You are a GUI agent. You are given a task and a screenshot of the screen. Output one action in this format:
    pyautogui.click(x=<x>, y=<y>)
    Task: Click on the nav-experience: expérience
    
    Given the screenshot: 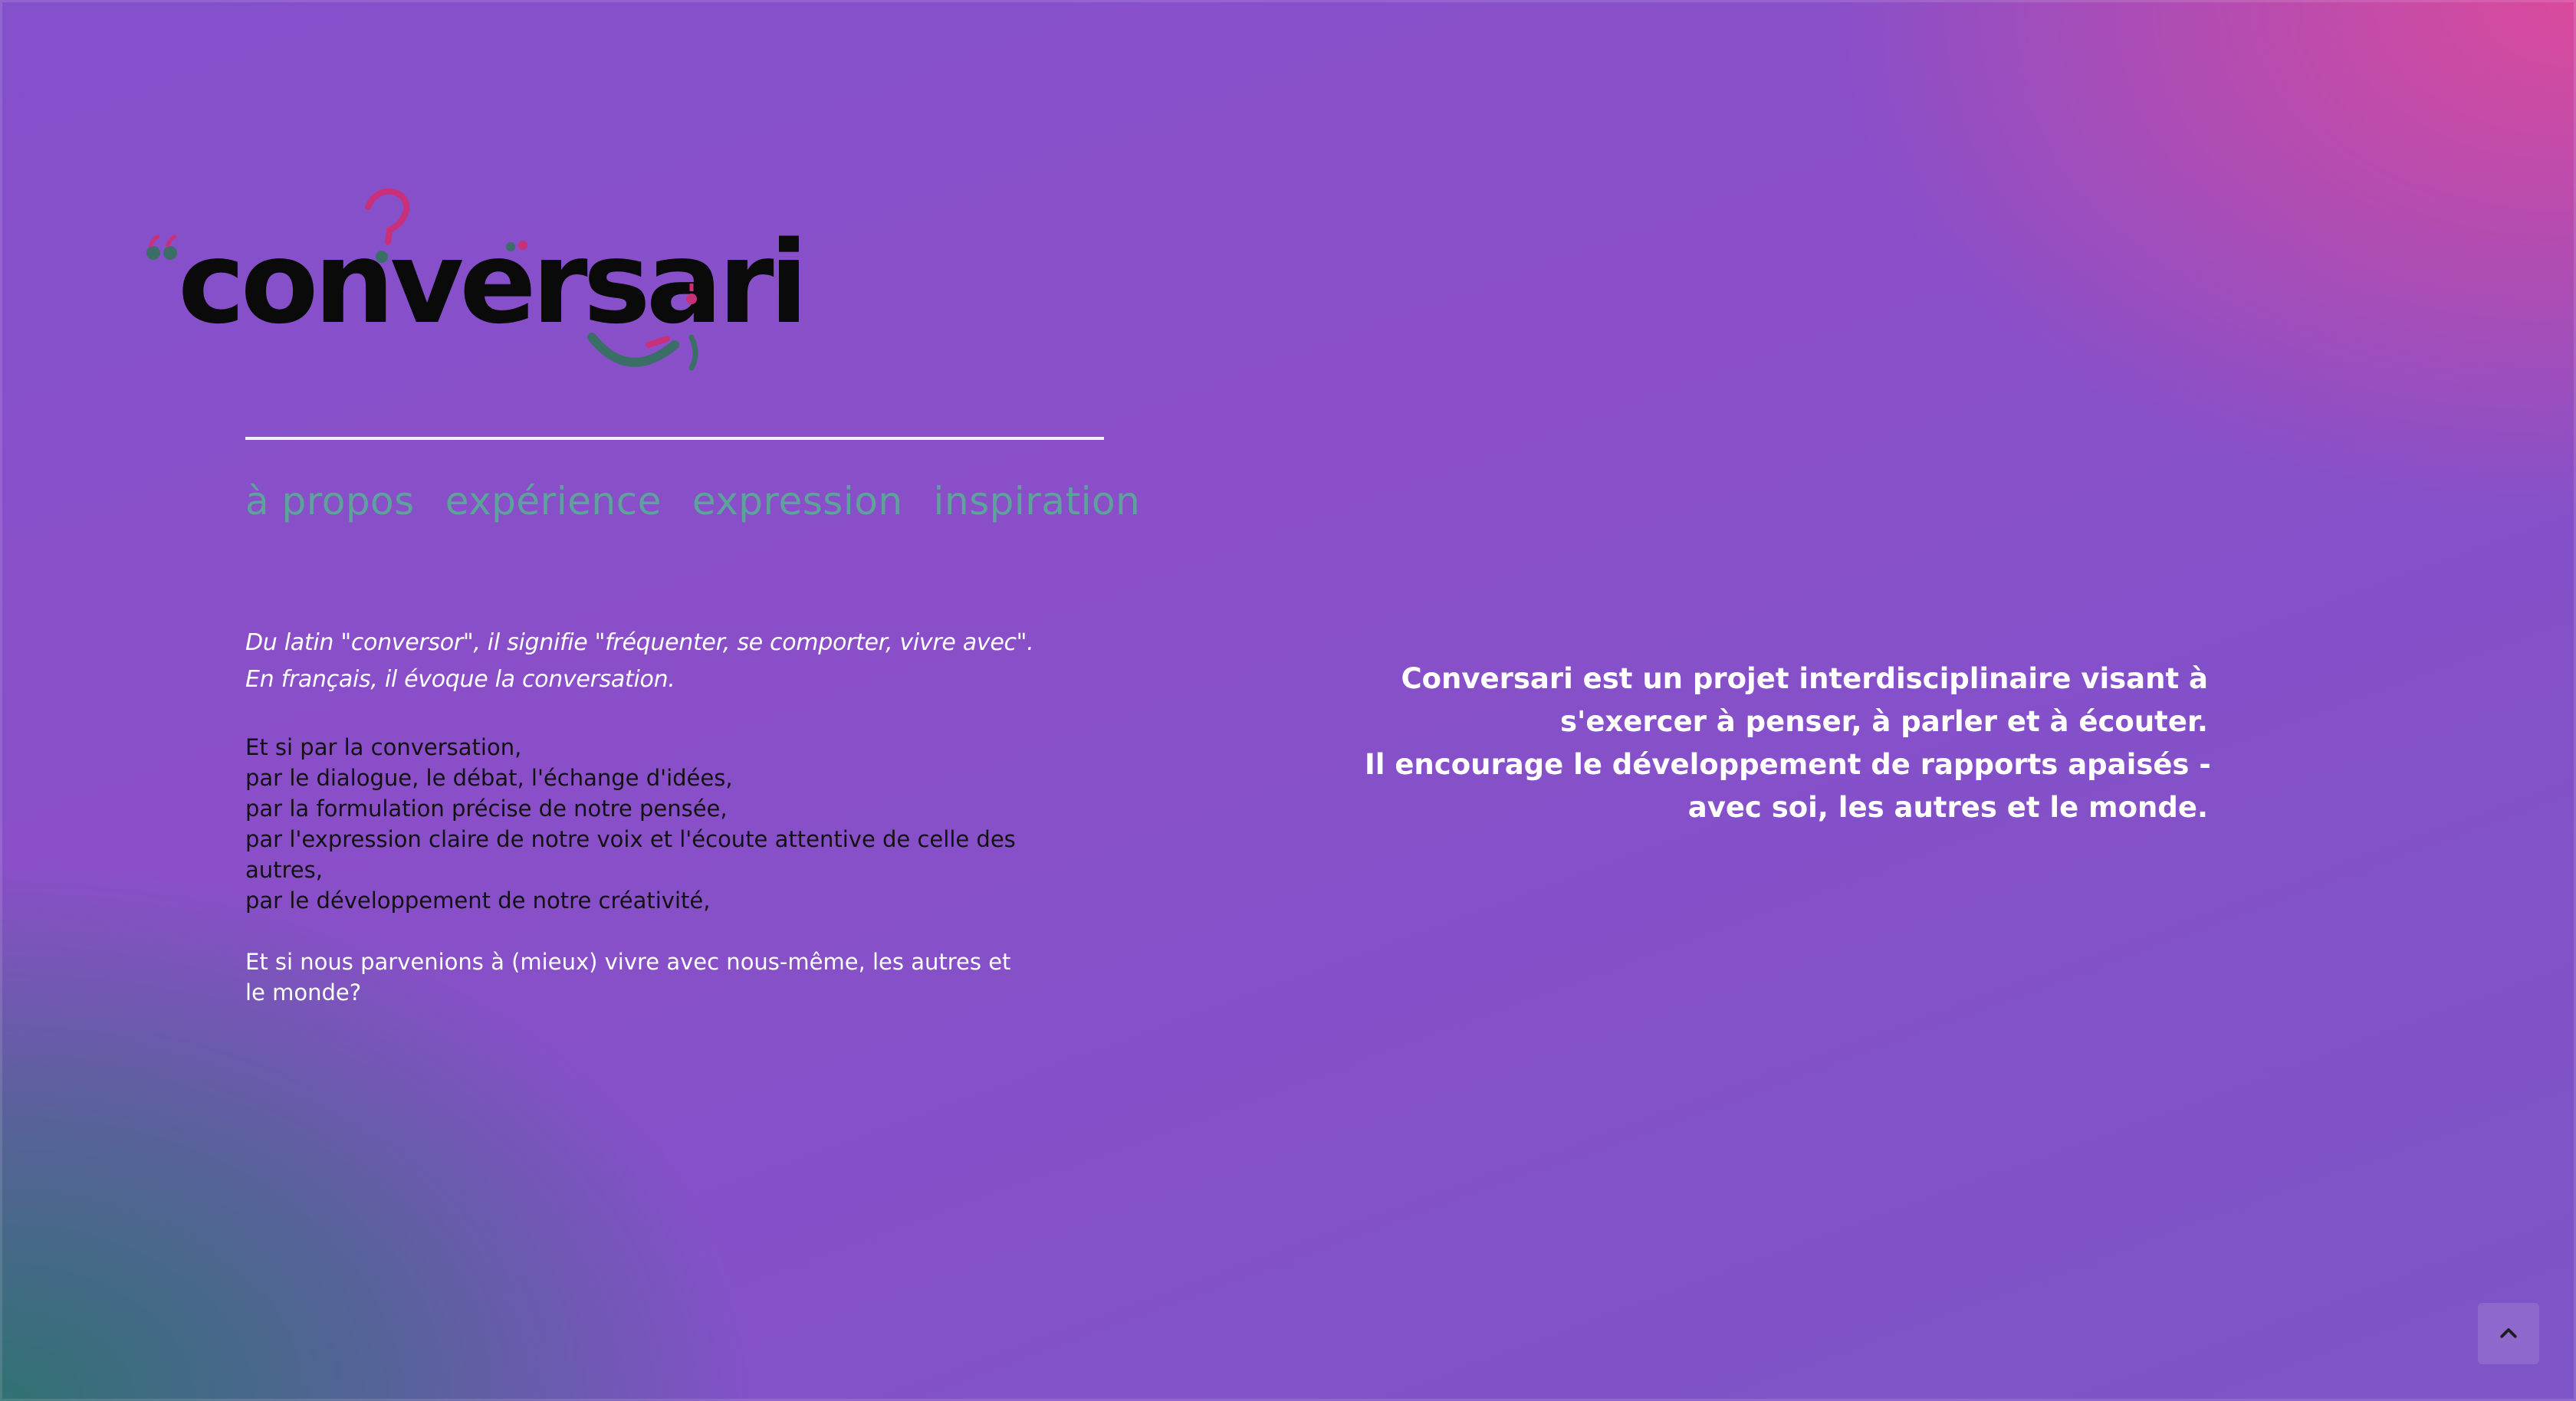 What is the action you would take?
    pyautogui.click(x=554, y=501)
    